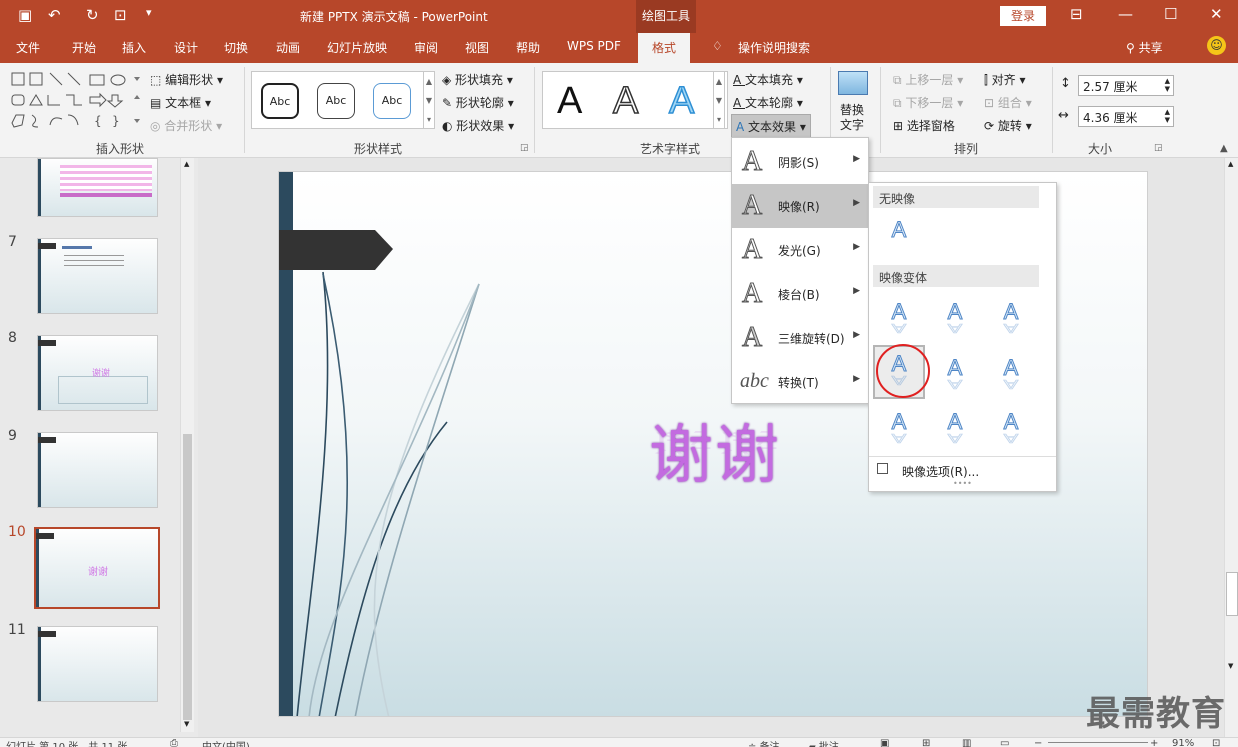 The width and height of the screenshot is (1238, 747). What do you see at coordinates (1167, 116) in the screenshot?
I see `width-spinner-icon: ▲ ▼` at bounding box center [1167, 116].